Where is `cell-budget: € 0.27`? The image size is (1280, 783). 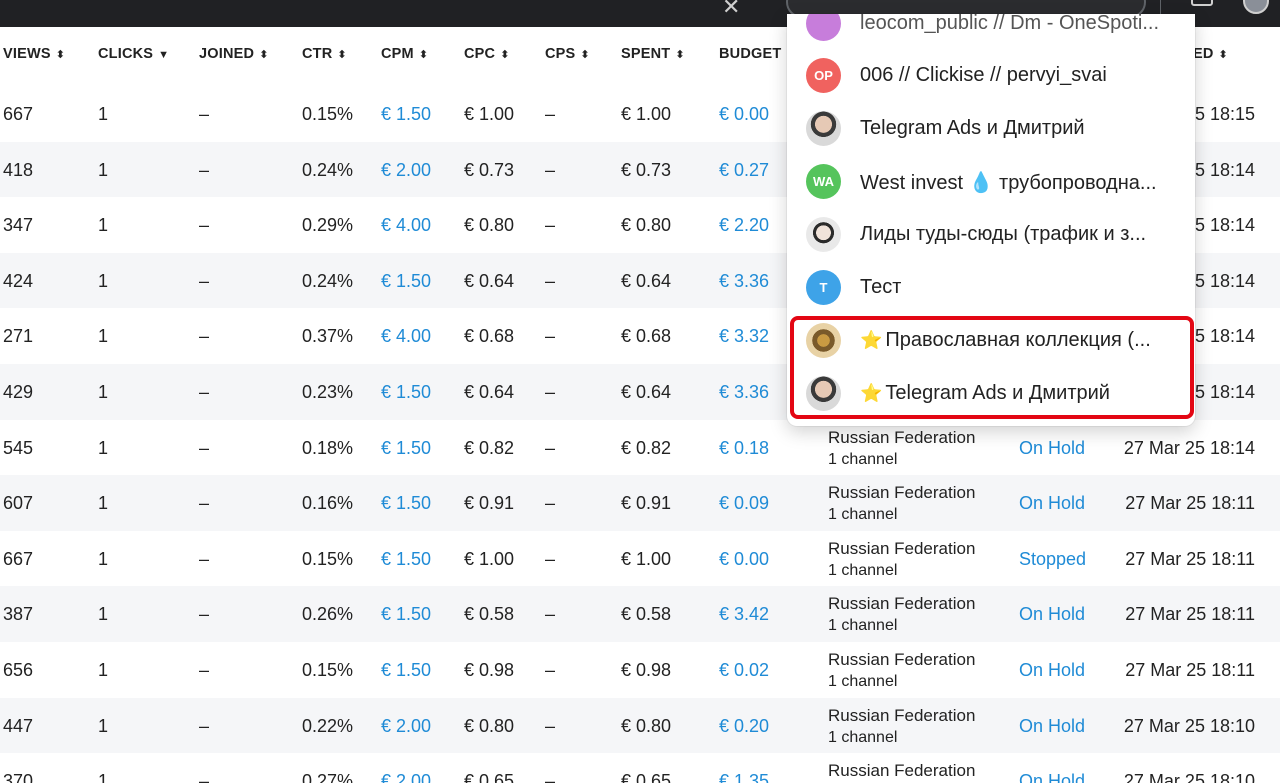 cell-budget: € 0.27 is located at coordinates (744, 170).